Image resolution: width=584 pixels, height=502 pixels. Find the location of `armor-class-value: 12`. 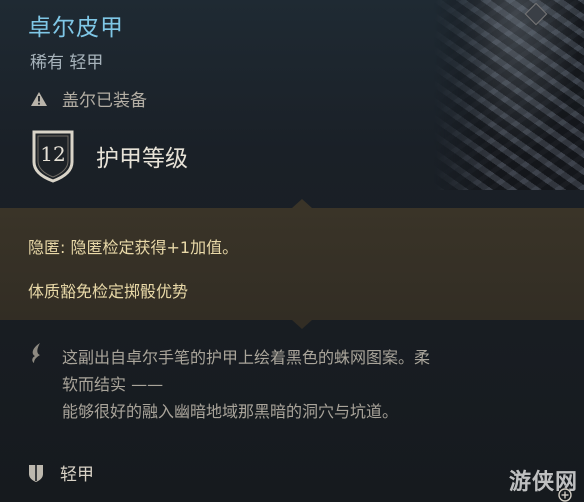

armor-class-value: 12 is located at coordinates (53, 154).